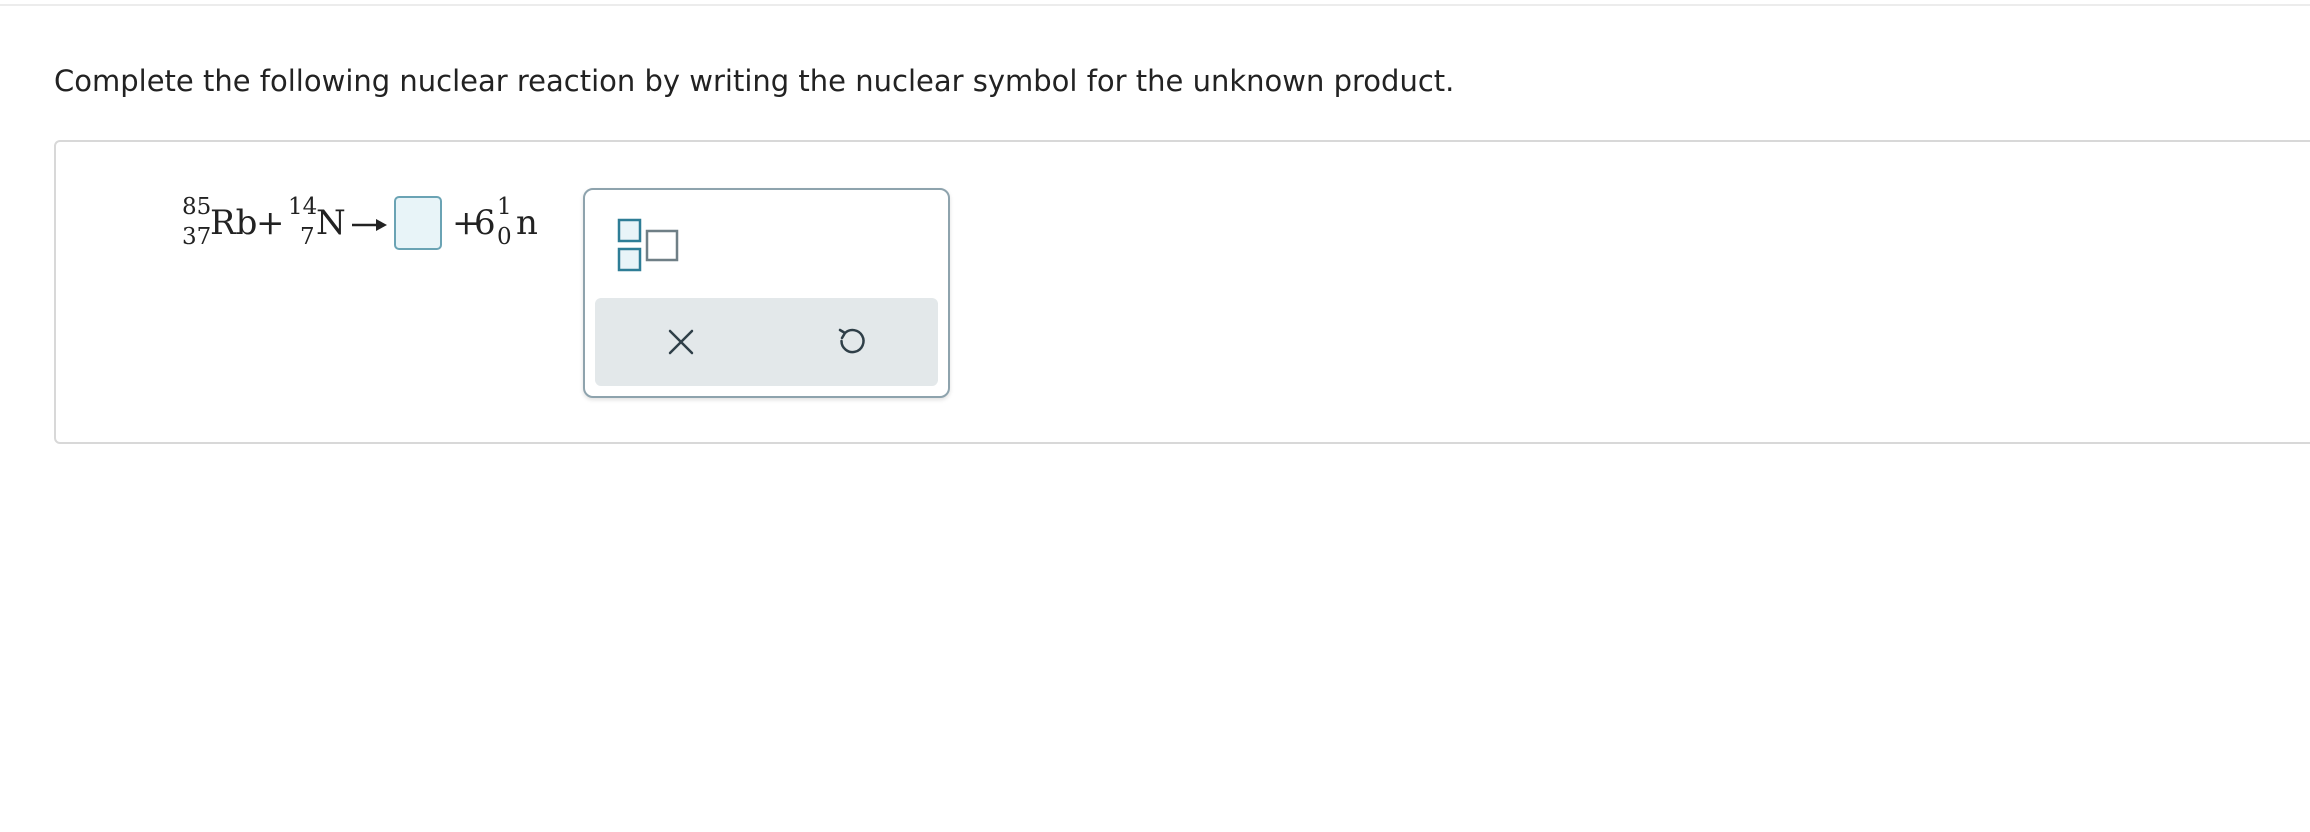 The height and width of the screenshot is (832, 2310). Describe the element at coordinates (369, 225) in the screenshot. I see `reaction-arrow-icon` at that location.